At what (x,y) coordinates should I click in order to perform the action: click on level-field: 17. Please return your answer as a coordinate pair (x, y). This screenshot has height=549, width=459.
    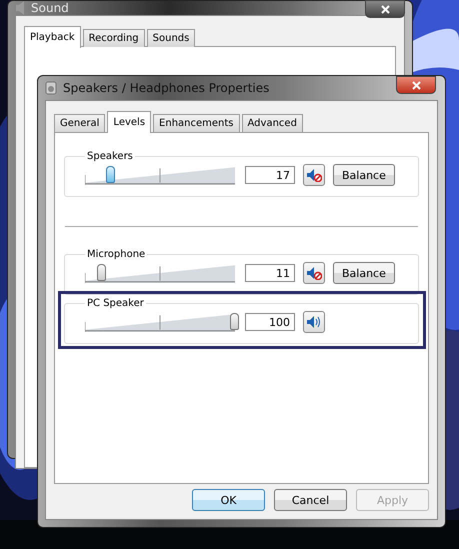
    Looking at the image, I should click on (270, 175).